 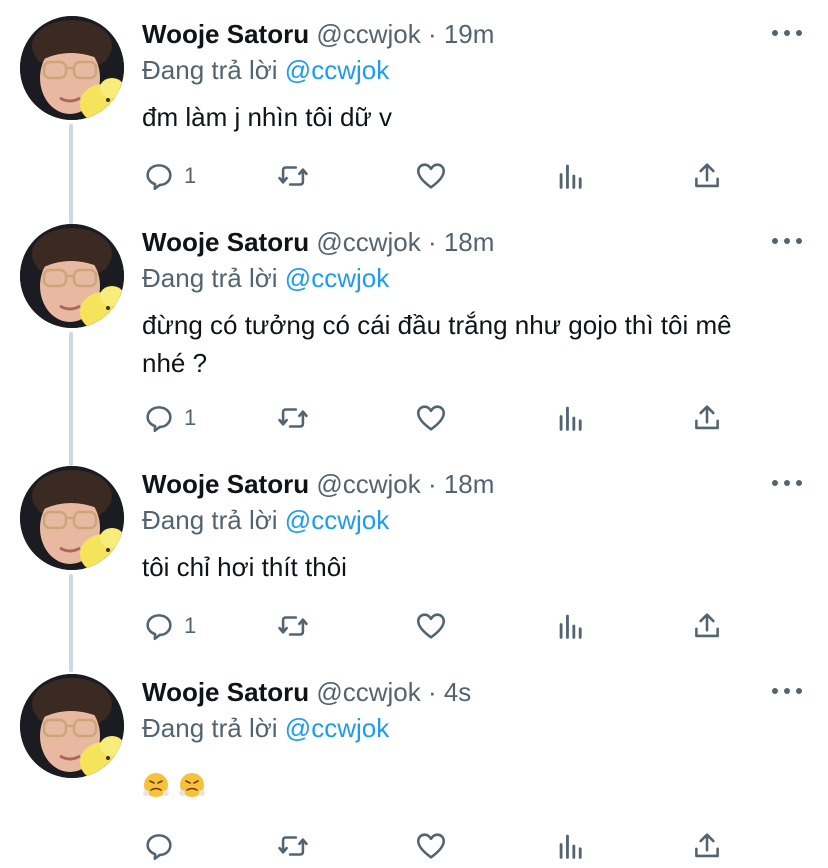 What do you see at coordinates (461, 34) in the screenshot?
I see `timestamp: · 19m` at bounding box center [461, 34].